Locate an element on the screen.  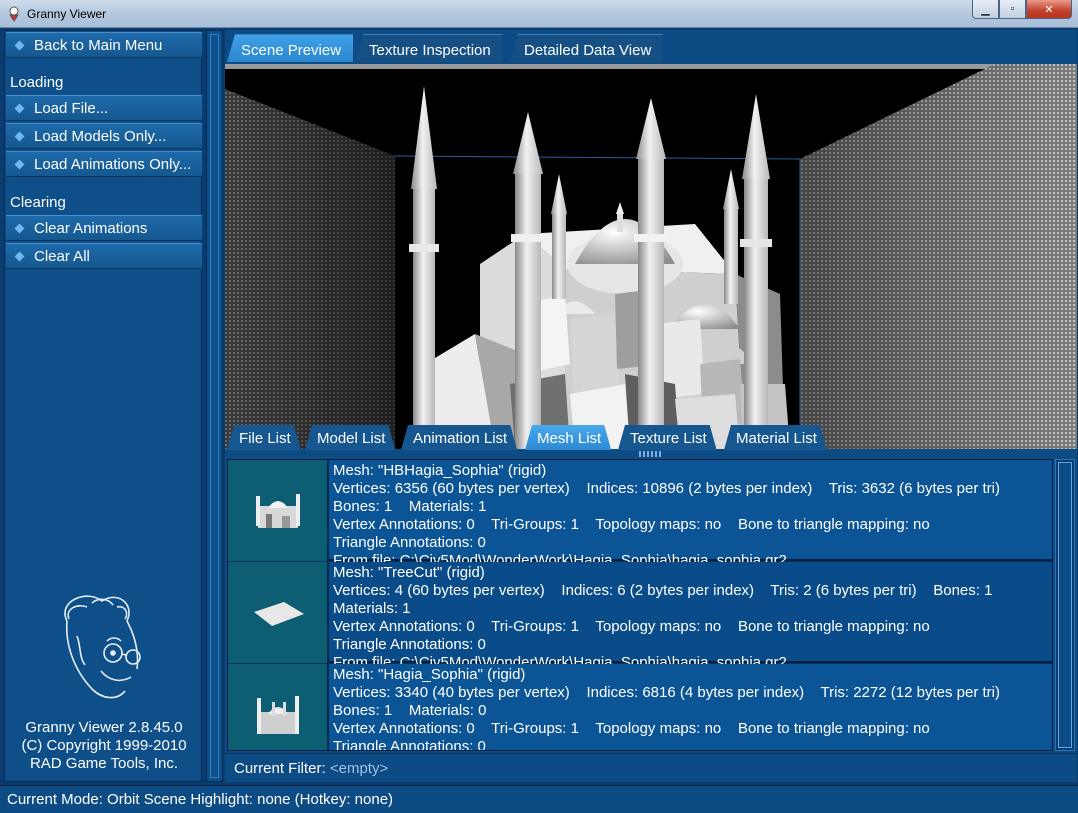
panel-splitter is located at coordinates (214, 406).